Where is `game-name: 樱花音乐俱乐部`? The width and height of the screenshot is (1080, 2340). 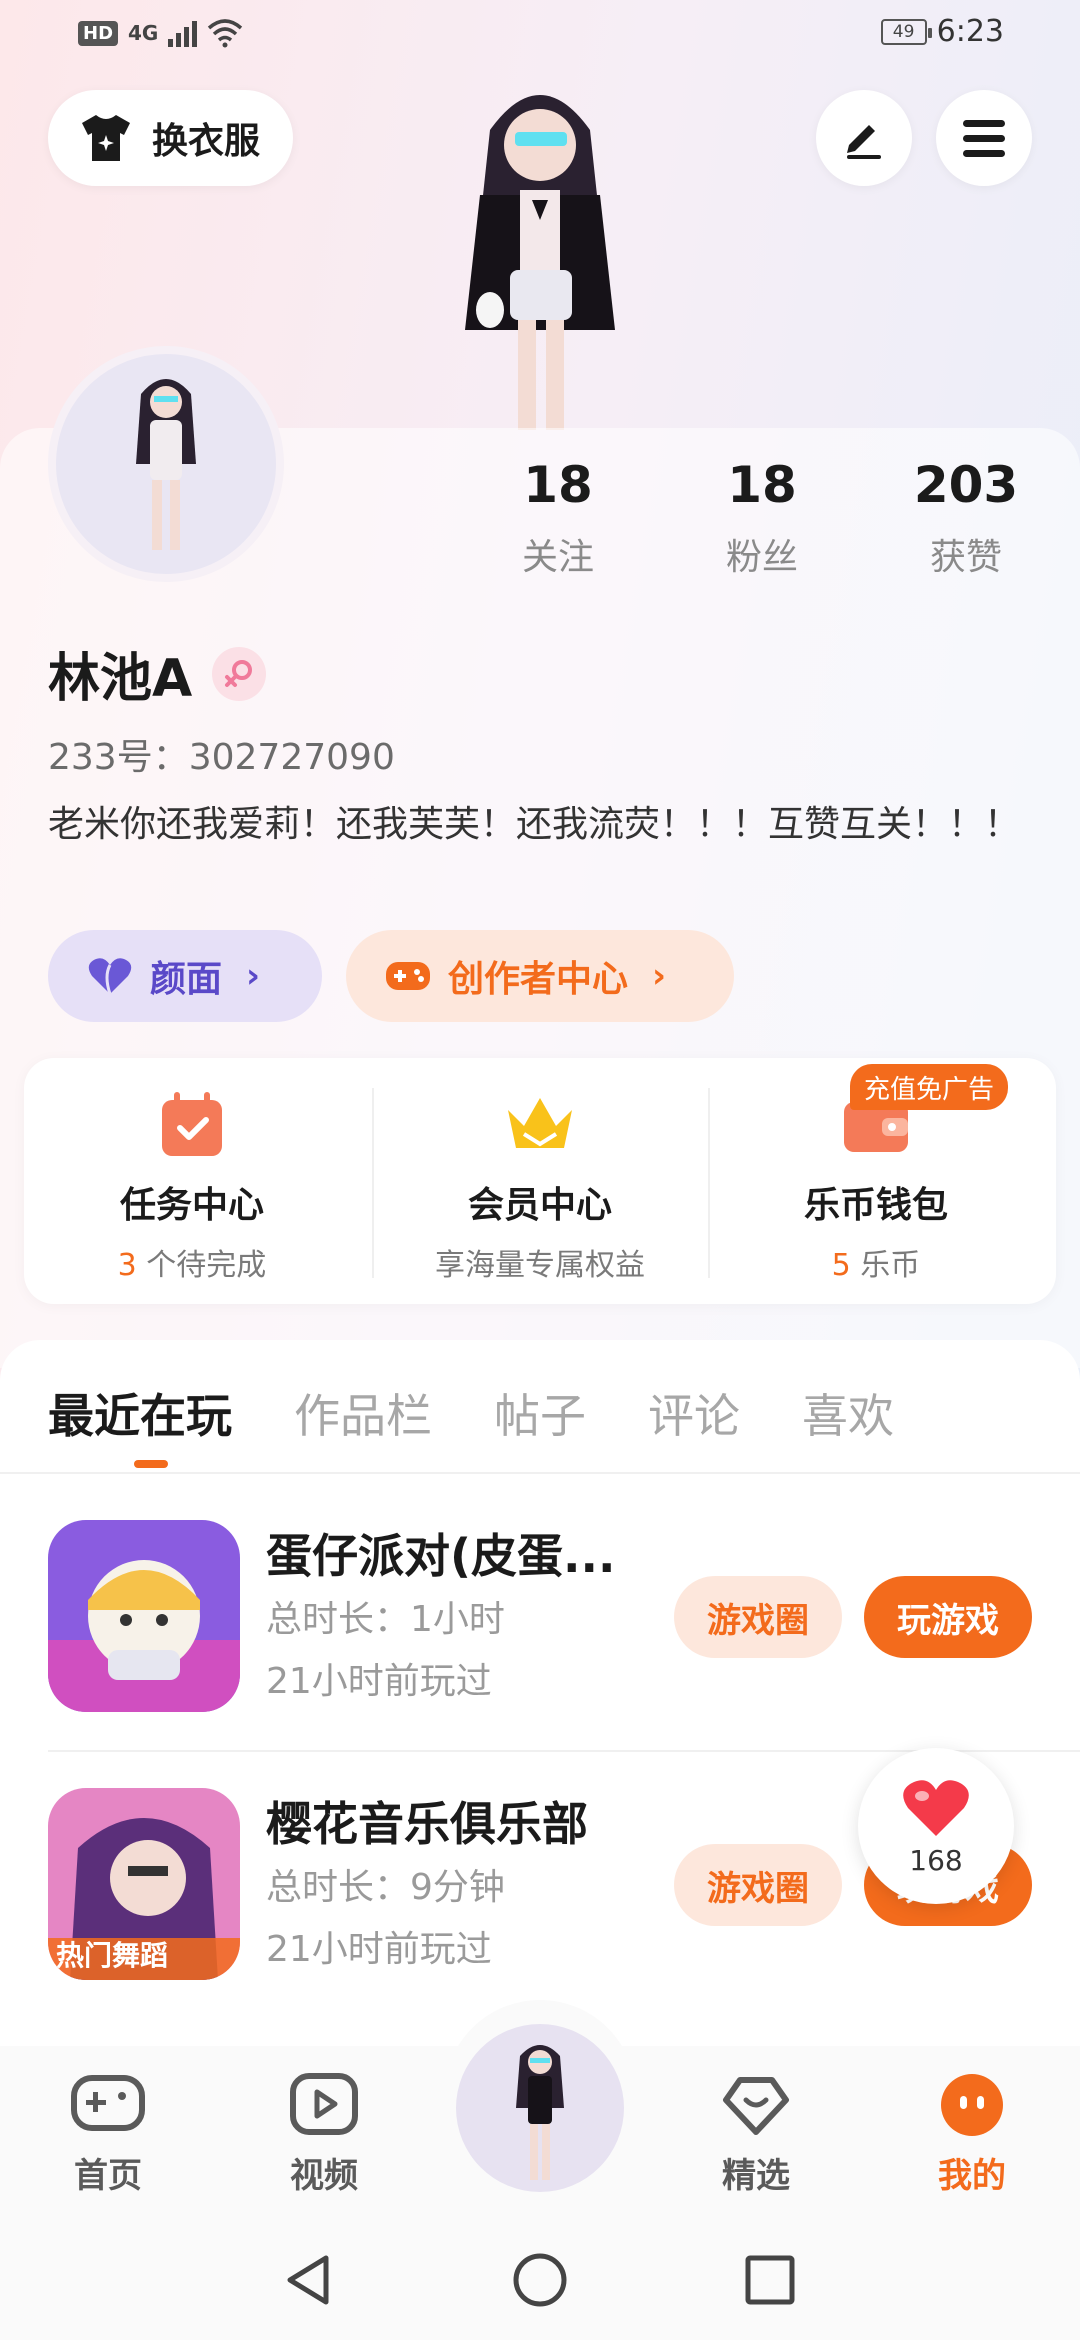 game-name: 樱花音乐俱乐部 is located at coordinates (427, 1824).